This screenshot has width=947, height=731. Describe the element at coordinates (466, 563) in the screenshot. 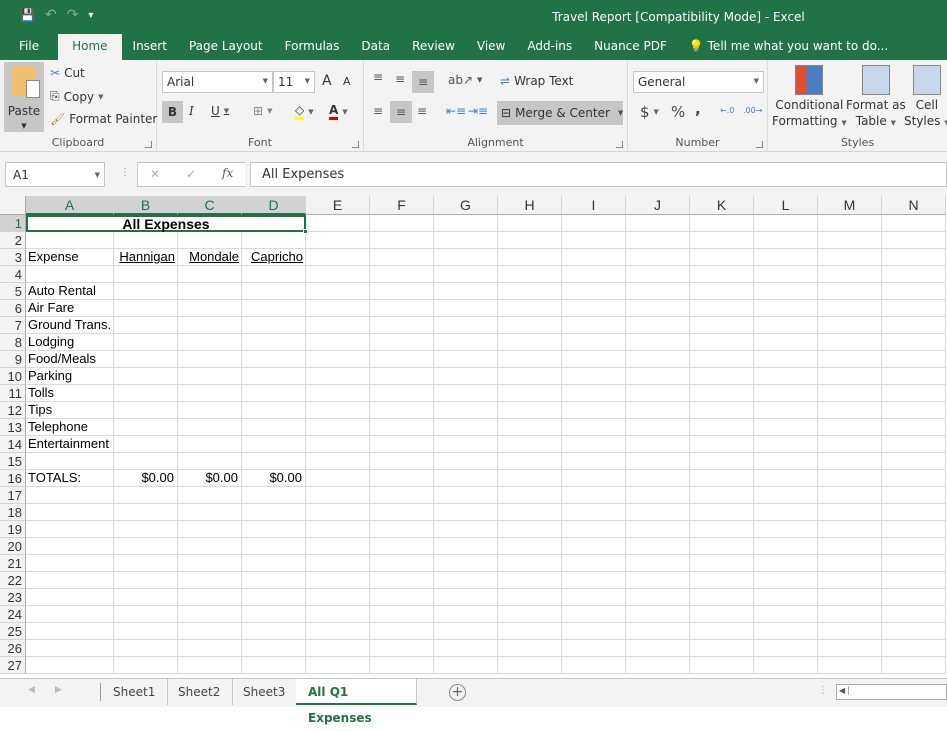

I see `cell-g21` at that location.